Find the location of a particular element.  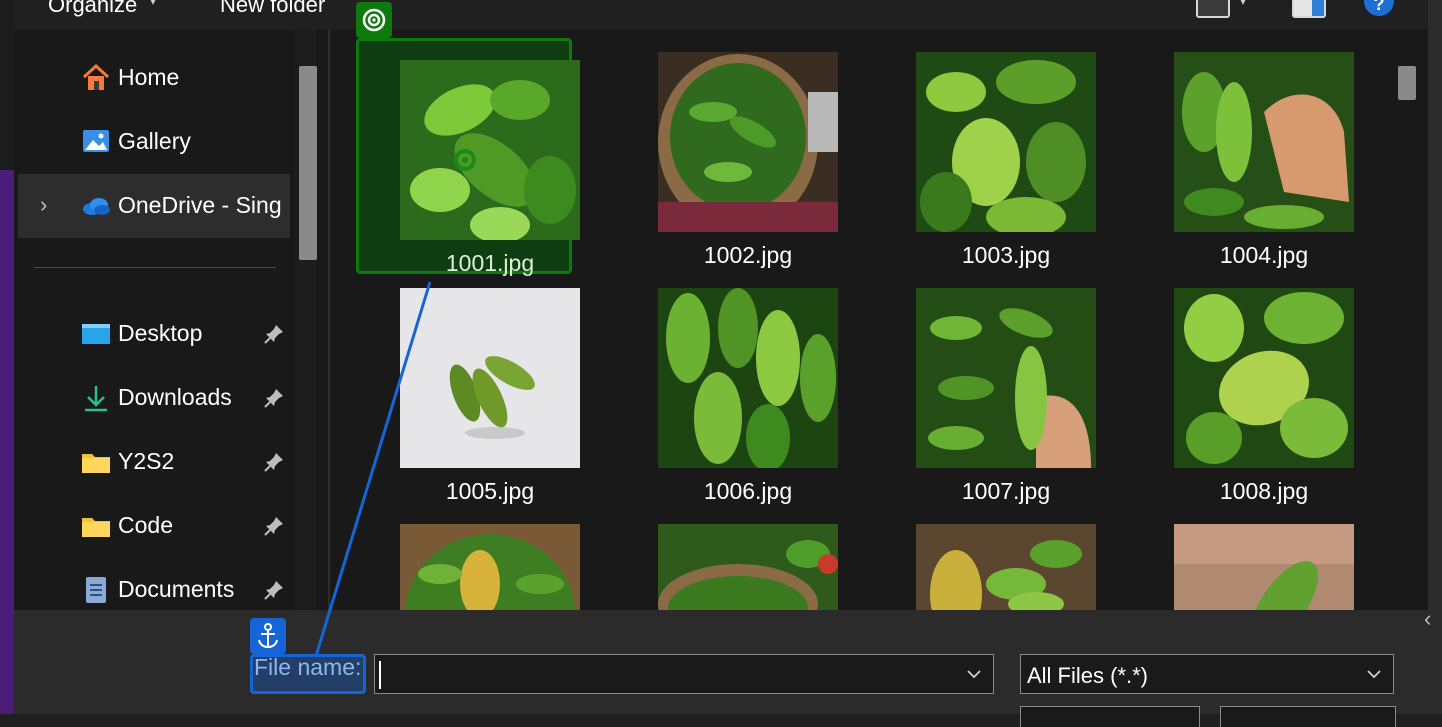

sidebar-scrollbar-thumb is located at coordinates (308, 163).